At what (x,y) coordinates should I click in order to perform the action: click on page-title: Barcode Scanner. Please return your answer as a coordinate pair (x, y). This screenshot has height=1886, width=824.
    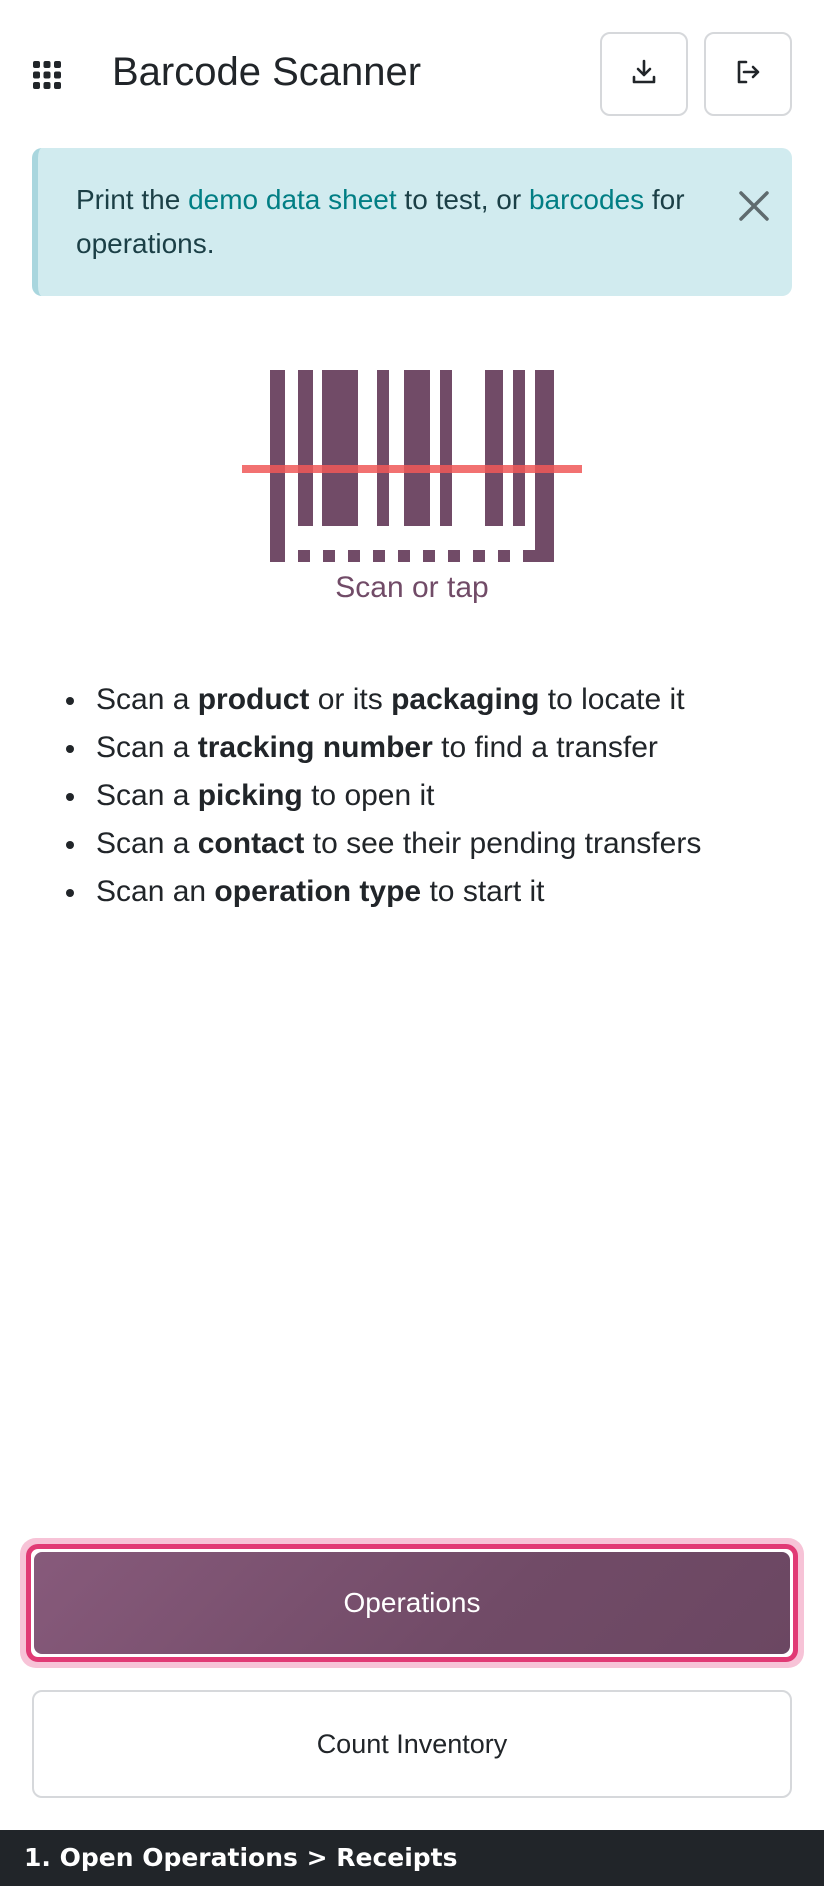
    Looking at the image, I should click on (267, 72).